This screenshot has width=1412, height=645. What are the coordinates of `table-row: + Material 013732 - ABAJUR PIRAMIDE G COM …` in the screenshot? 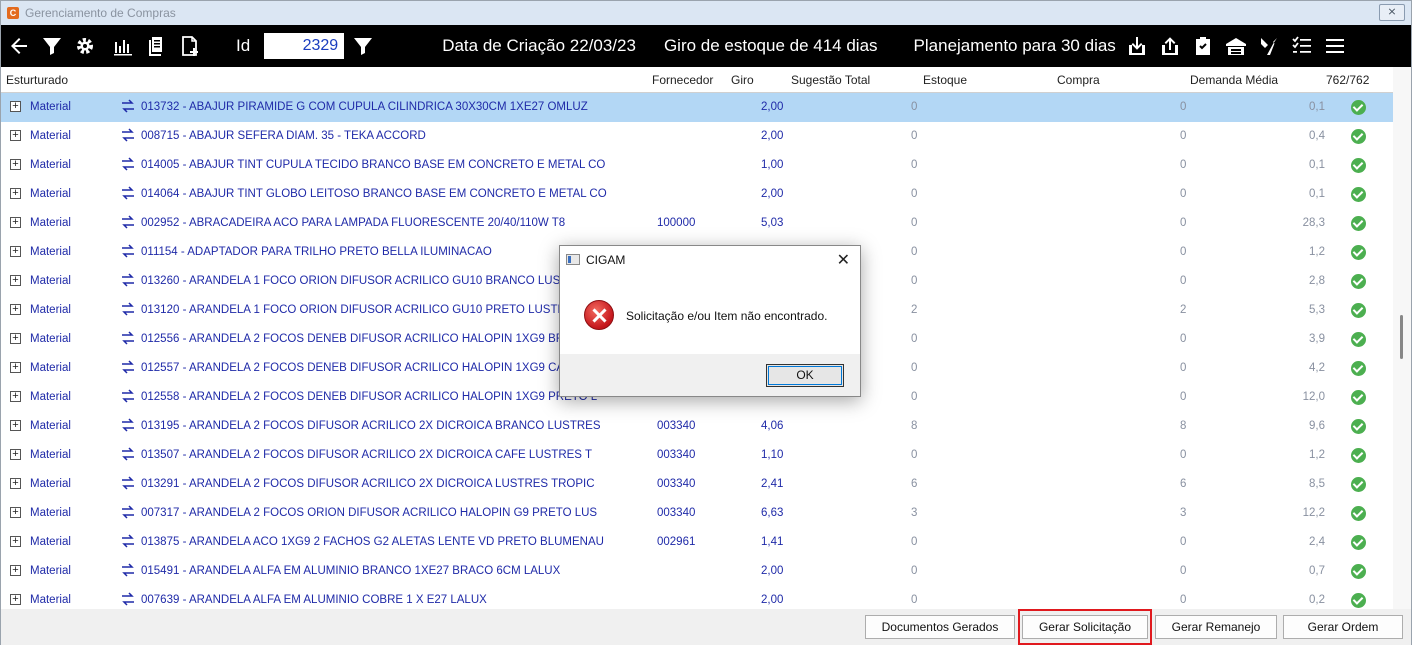 It's located at (697, 107).